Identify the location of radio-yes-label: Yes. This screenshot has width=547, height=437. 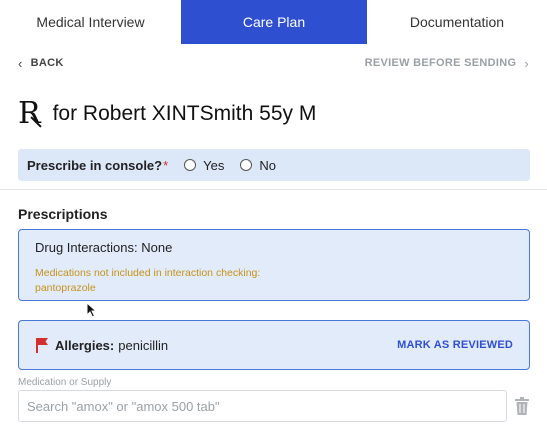
(213, 165).